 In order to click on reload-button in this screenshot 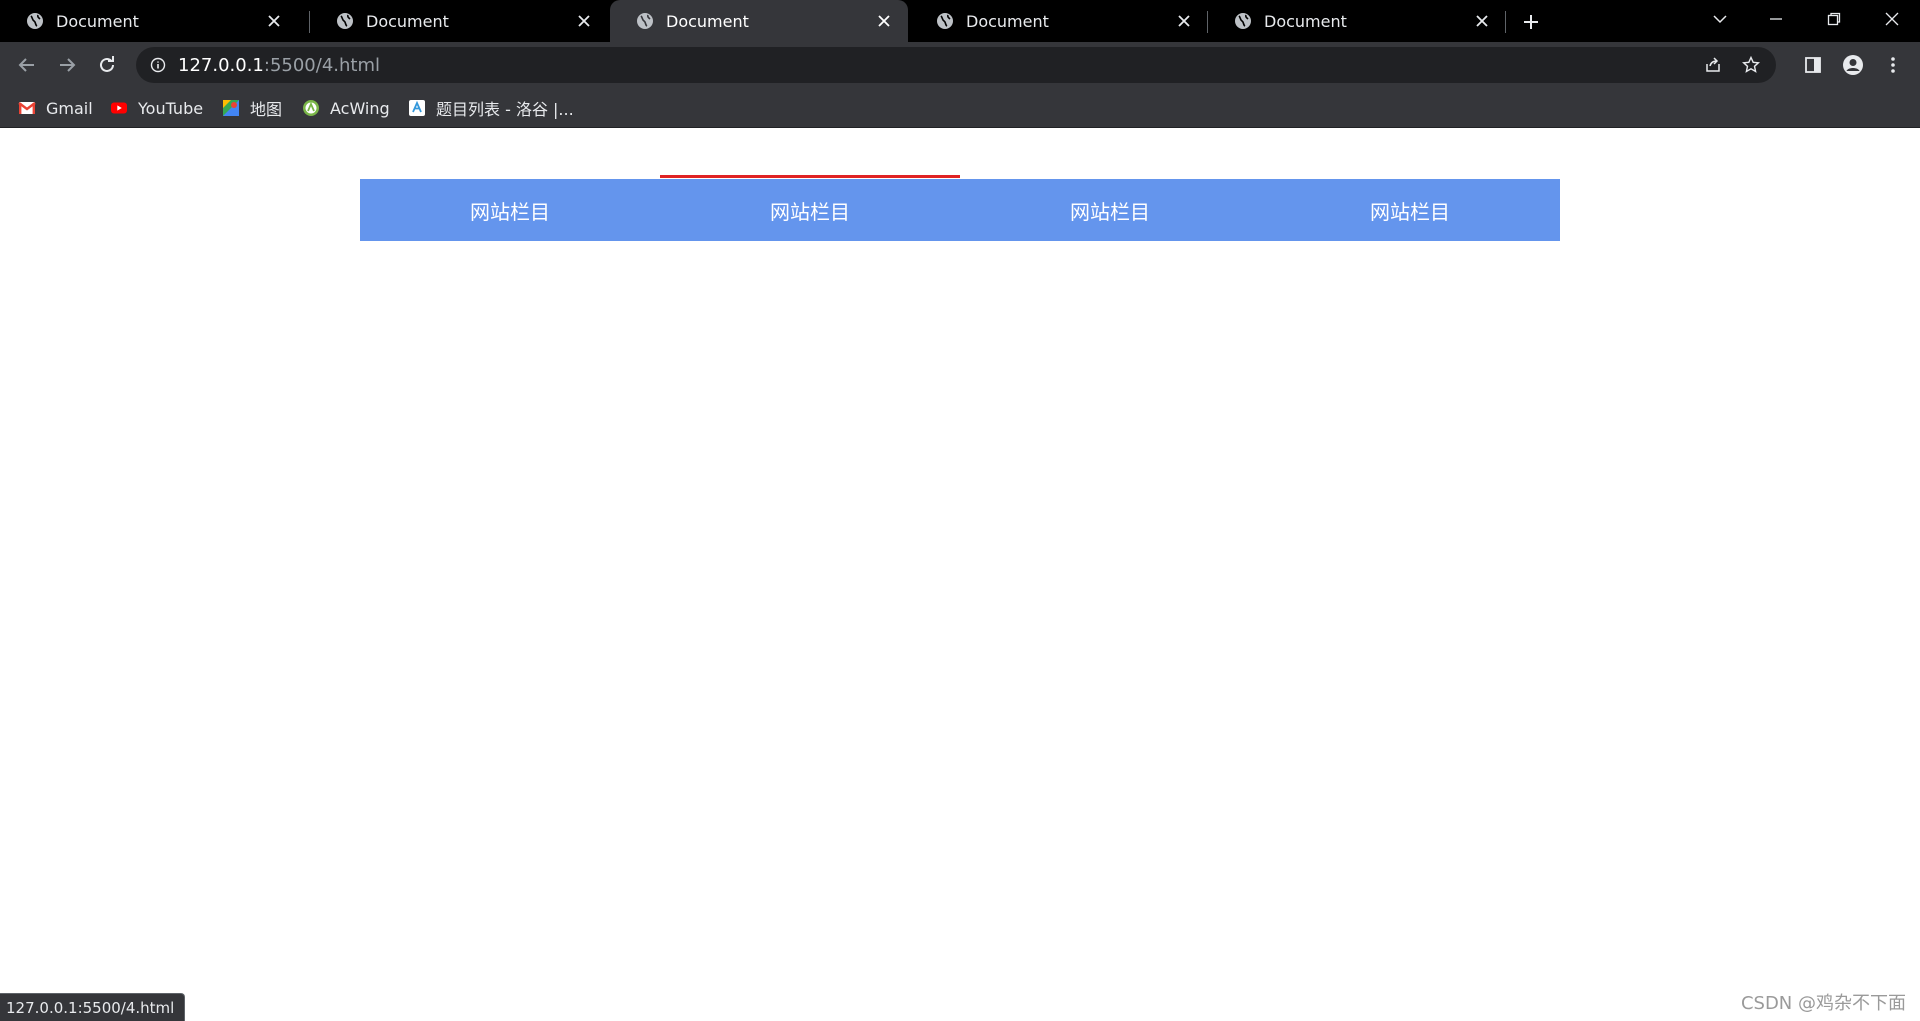, I will do `click(107, 65)`.